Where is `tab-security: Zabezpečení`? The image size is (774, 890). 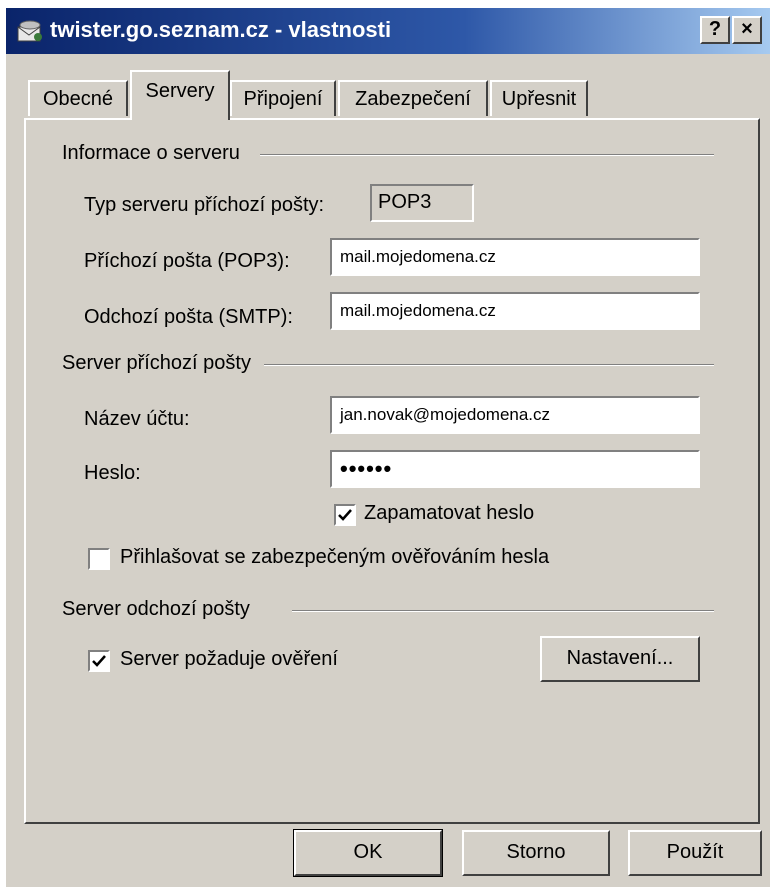
tab-security: Zabezpečení is located at coordinates (413, 98).